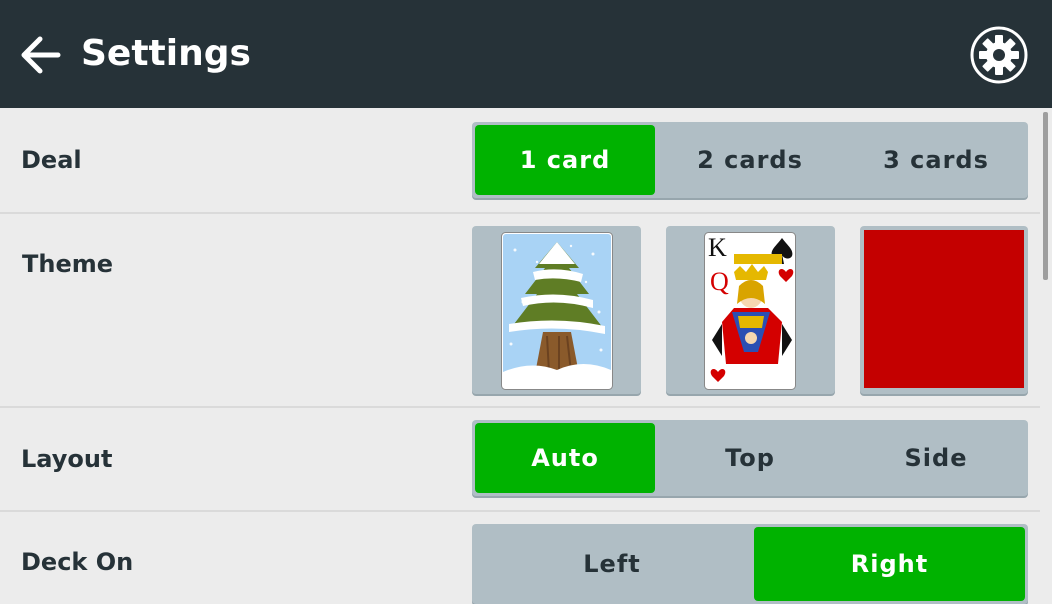 Image resolution: width=1052 pixels, height=604 pixels. I want to click on snowy-tree-card-icon, so click(557, 311).